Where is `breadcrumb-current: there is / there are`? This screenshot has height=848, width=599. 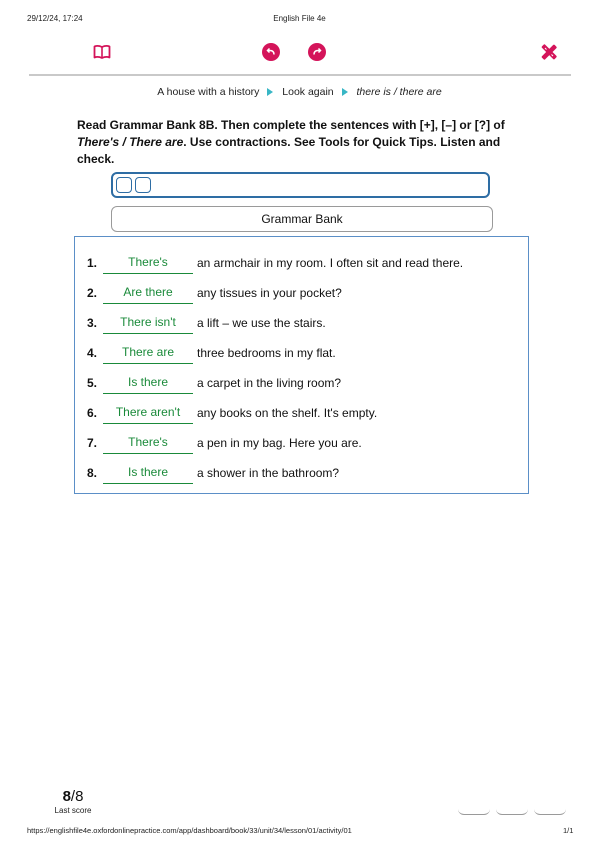
breadcrumb-current: there is / there are is located at coordinates (399, 92).